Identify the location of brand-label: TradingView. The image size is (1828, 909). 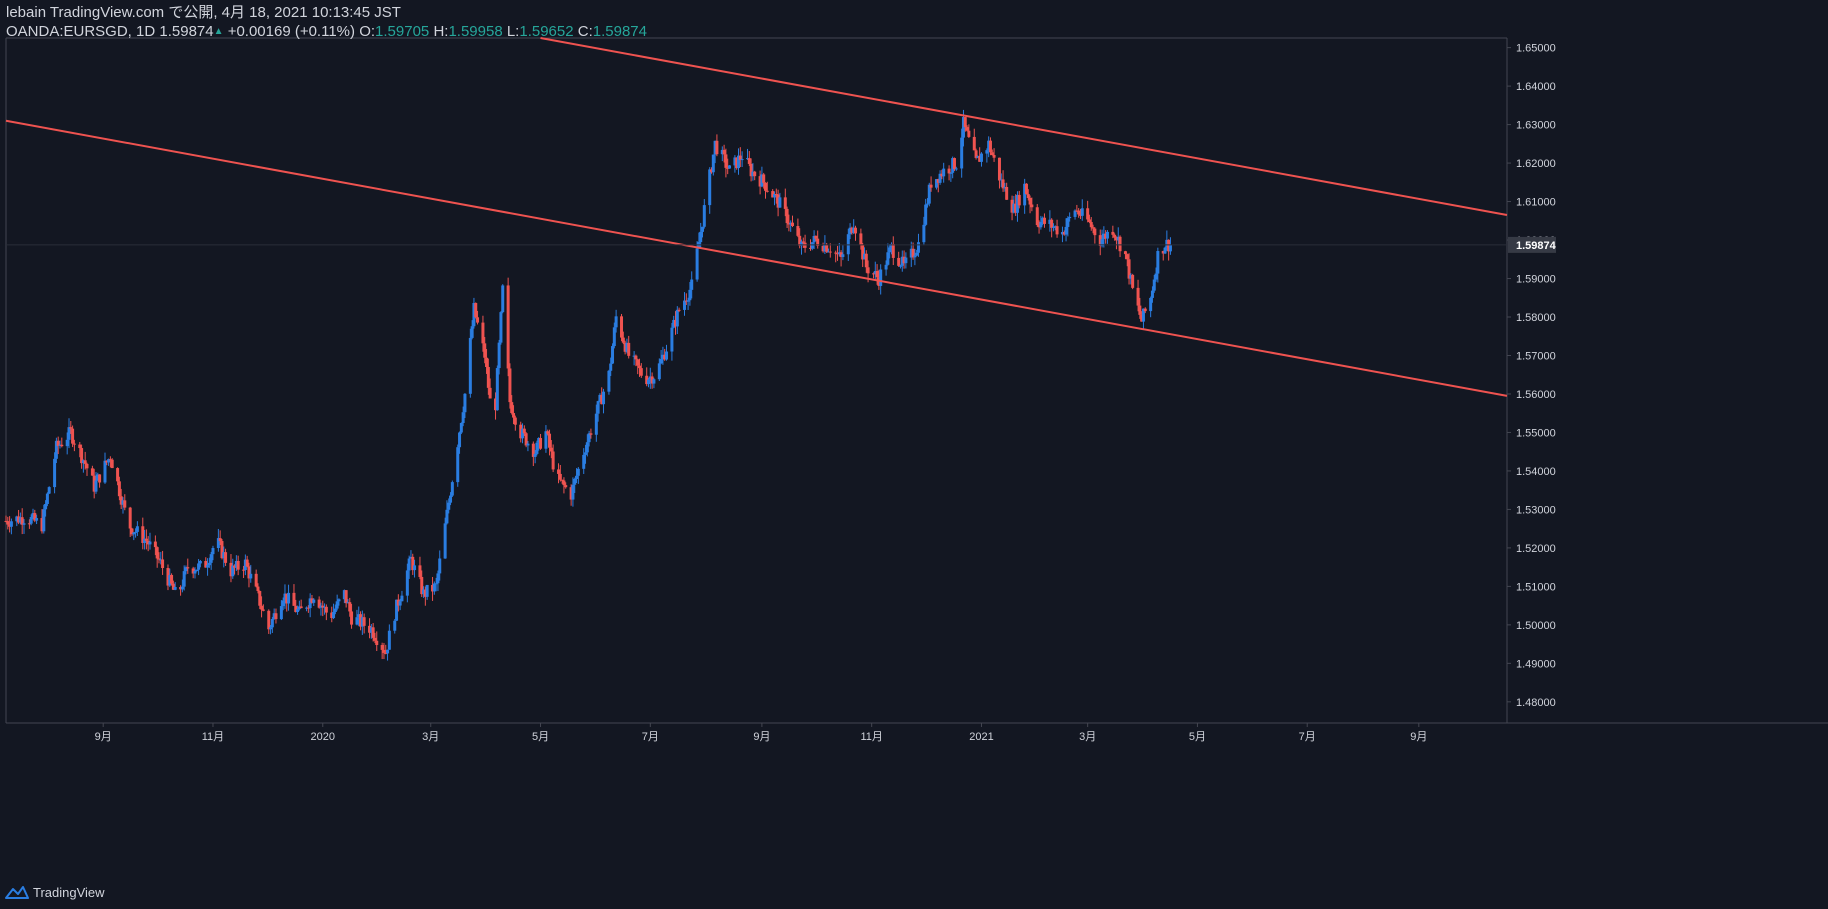
(69, 892).